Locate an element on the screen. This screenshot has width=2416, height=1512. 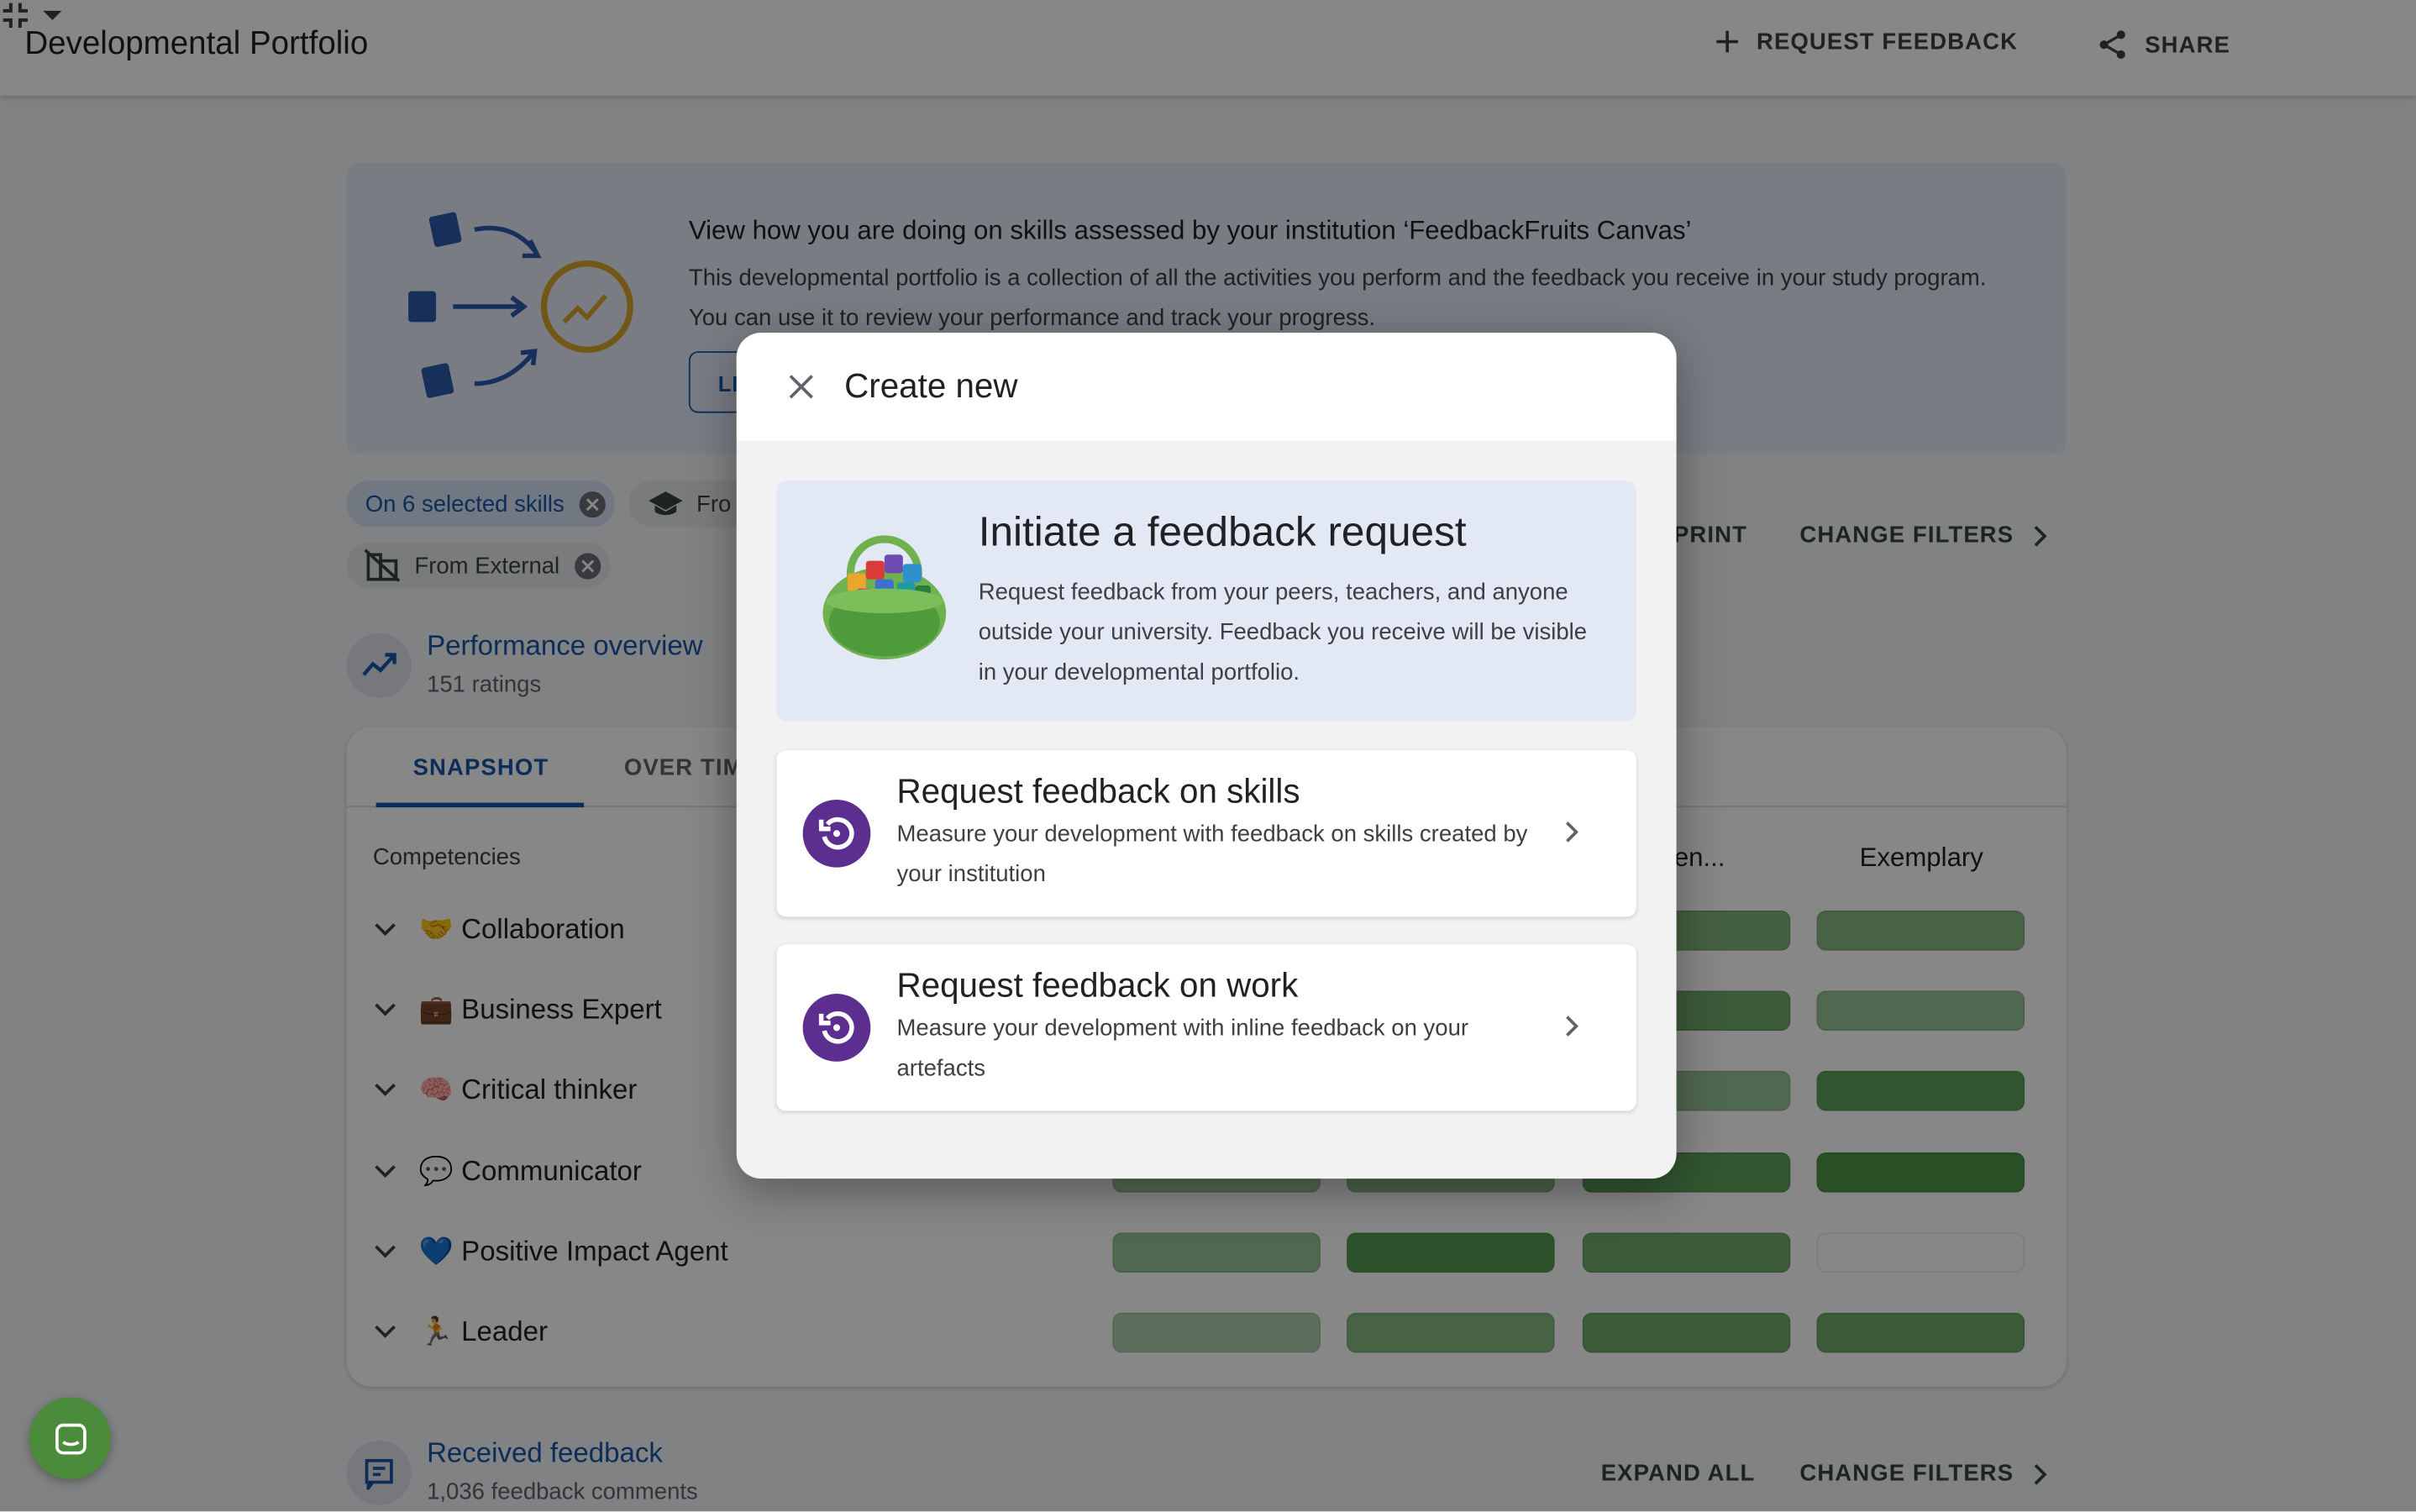
option-title: Request feedback on skills is located at coordinates (1098, 791).